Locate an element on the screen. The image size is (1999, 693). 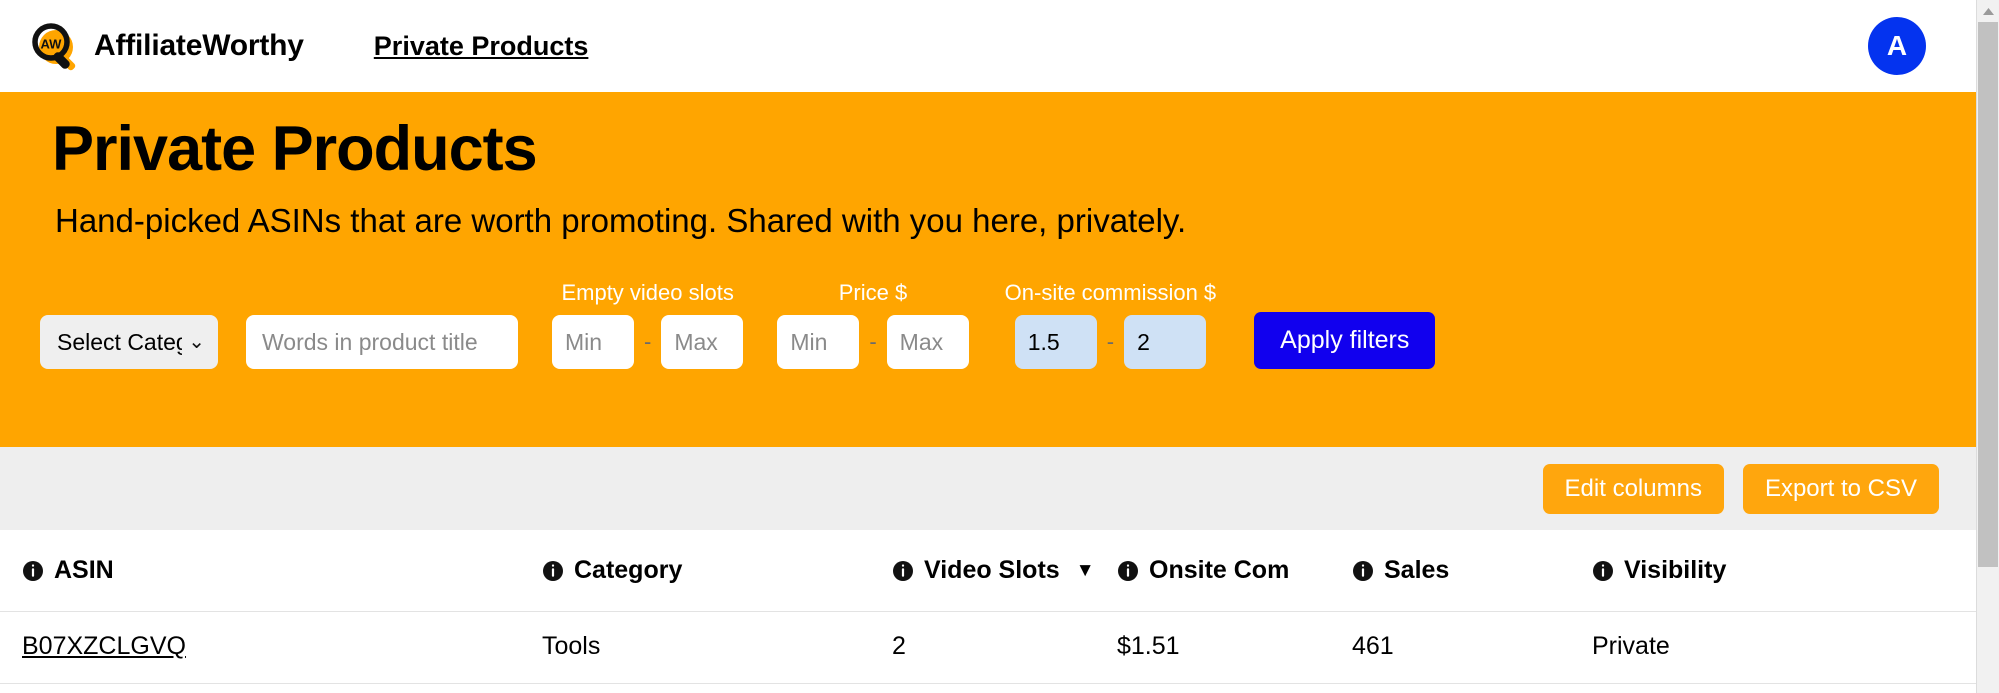
brand-logo-group: AW AffiliateWorthy is located at coordinates (166, 46).